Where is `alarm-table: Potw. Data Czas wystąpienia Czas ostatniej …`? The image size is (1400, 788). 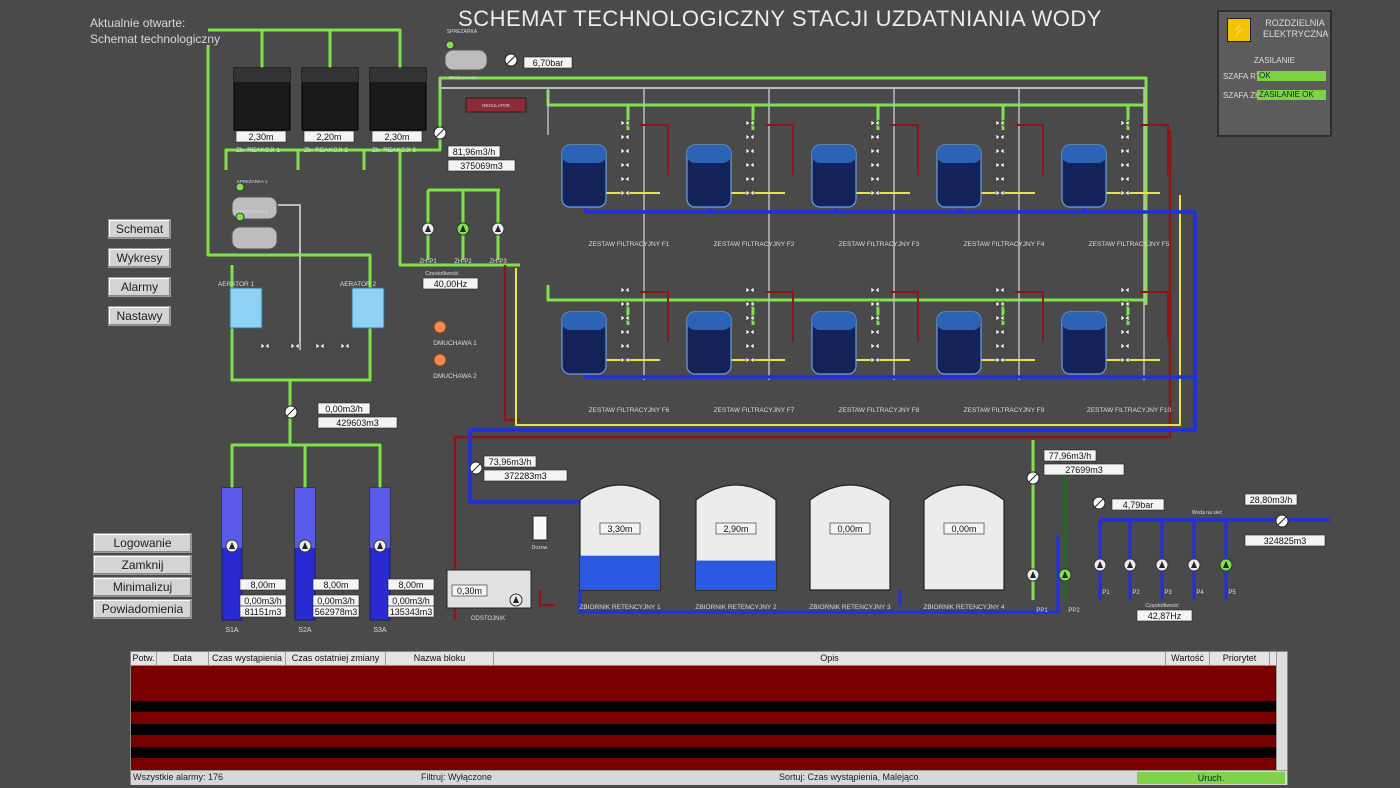 alarm-table: Potw. Data Czas wystąpienia Czas ostatniej … is located at coordinates (709, 718).